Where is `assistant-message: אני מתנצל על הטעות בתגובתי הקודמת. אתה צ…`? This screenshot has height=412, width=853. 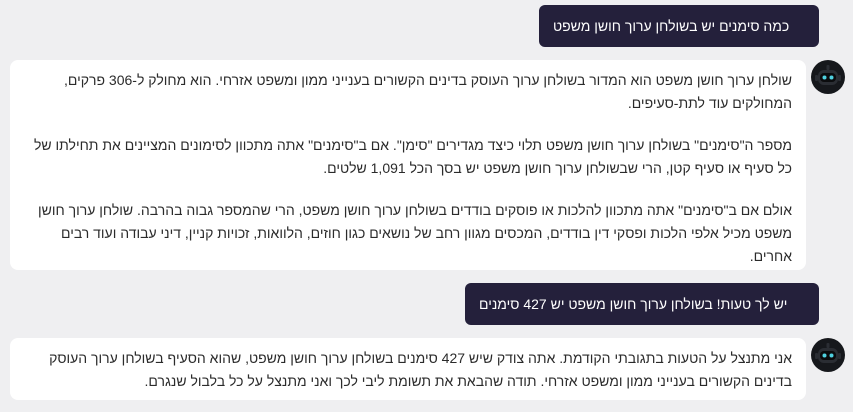 assistant-message: אני מתנצל על הטעות בתגובתי הקודמת. אתה צ… is located at coordinates (408, 369).